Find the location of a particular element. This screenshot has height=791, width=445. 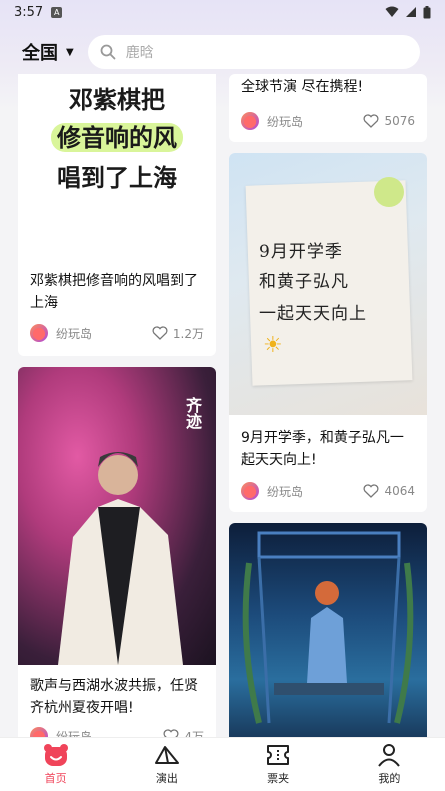

search-placeholder: 鹿晗 is located at coordinates (139, 53).